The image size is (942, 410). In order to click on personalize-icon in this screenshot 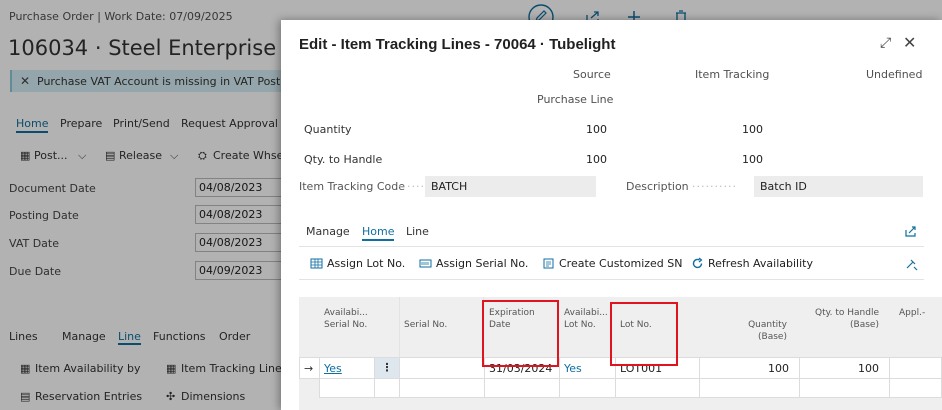, I will do `click(911, 264)`.